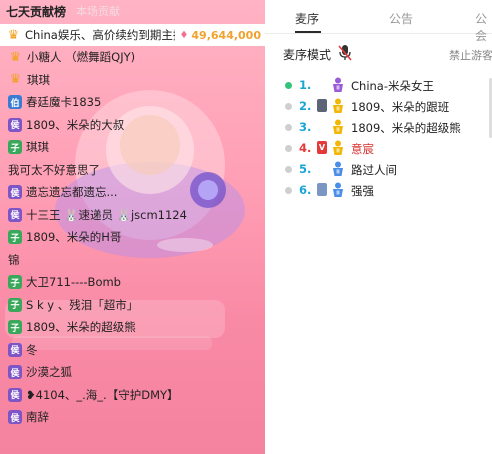 The width and height of the screenshot is (492, 454). Describe the element at coordinates (132, 125) in the screenshot. I see `ranking-row: 侯 1809、米朵的大叔` at that location.